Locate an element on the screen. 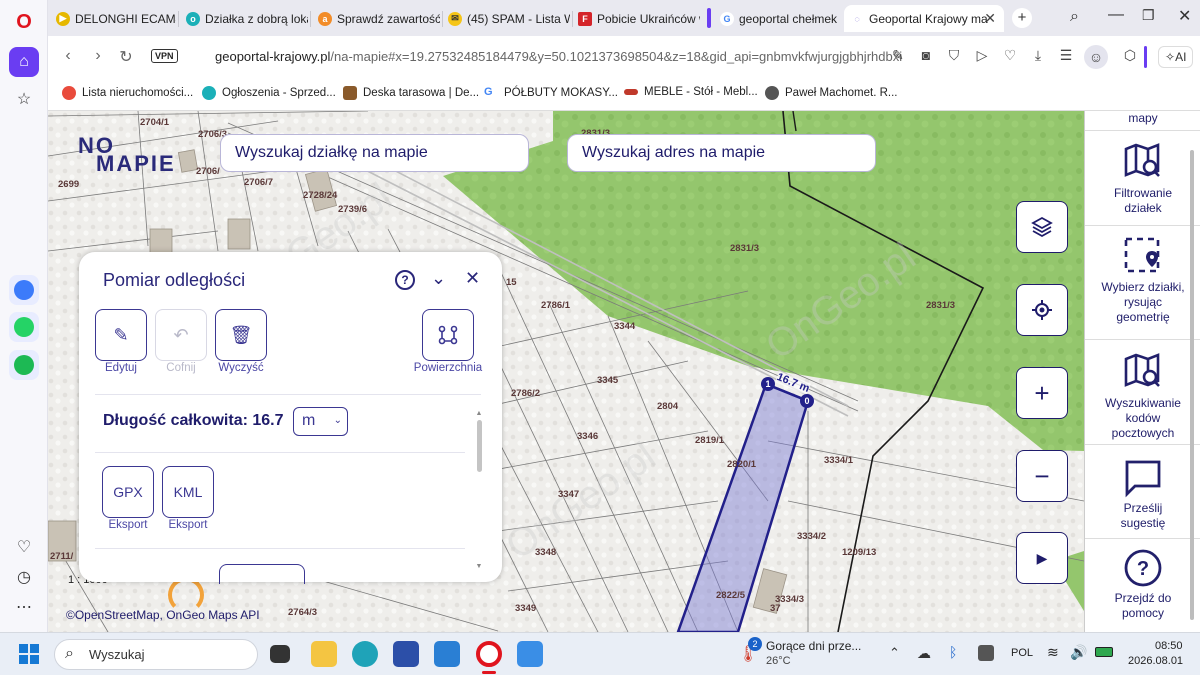 This screenshot has width=1200, height=675. tab-1: o Działka z dobrą lokal is located at coordinates (244, 18).